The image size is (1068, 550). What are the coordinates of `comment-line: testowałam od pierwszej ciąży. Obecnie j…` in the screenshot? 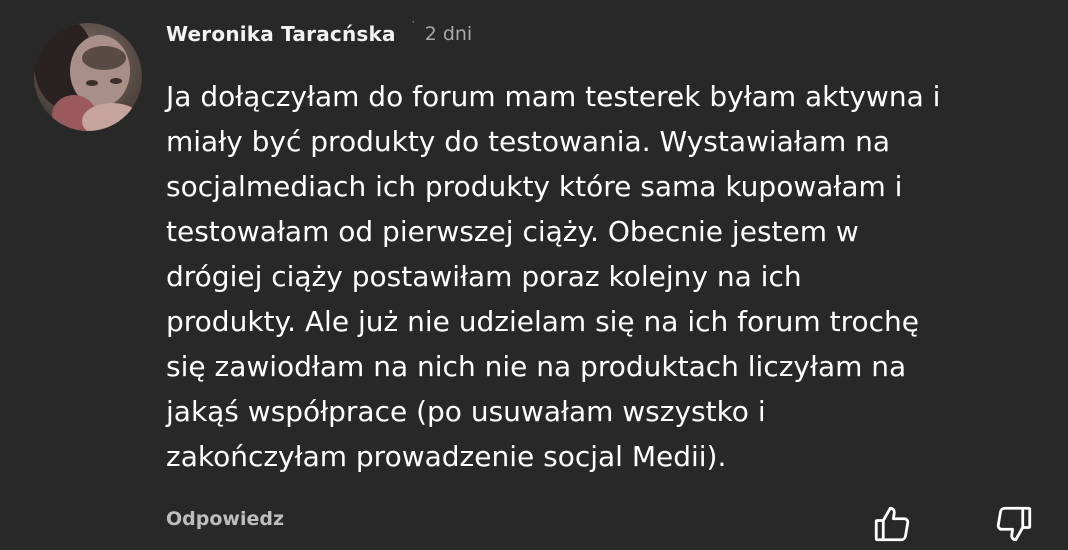 It's located at (512, 231).